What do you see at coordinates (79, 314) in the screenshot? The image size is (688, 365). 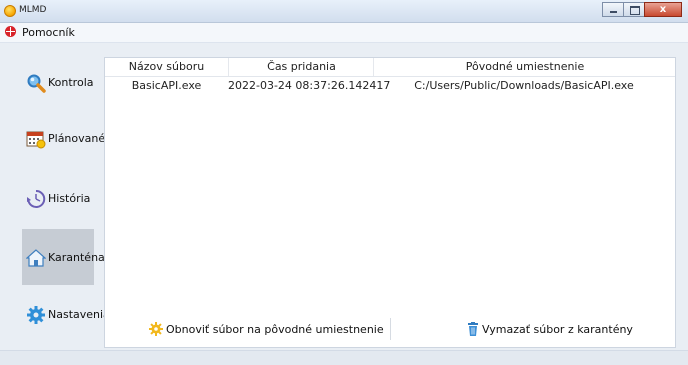 I see `sidebar-item-label: Nastavenia` at bounding box center [79, 314].